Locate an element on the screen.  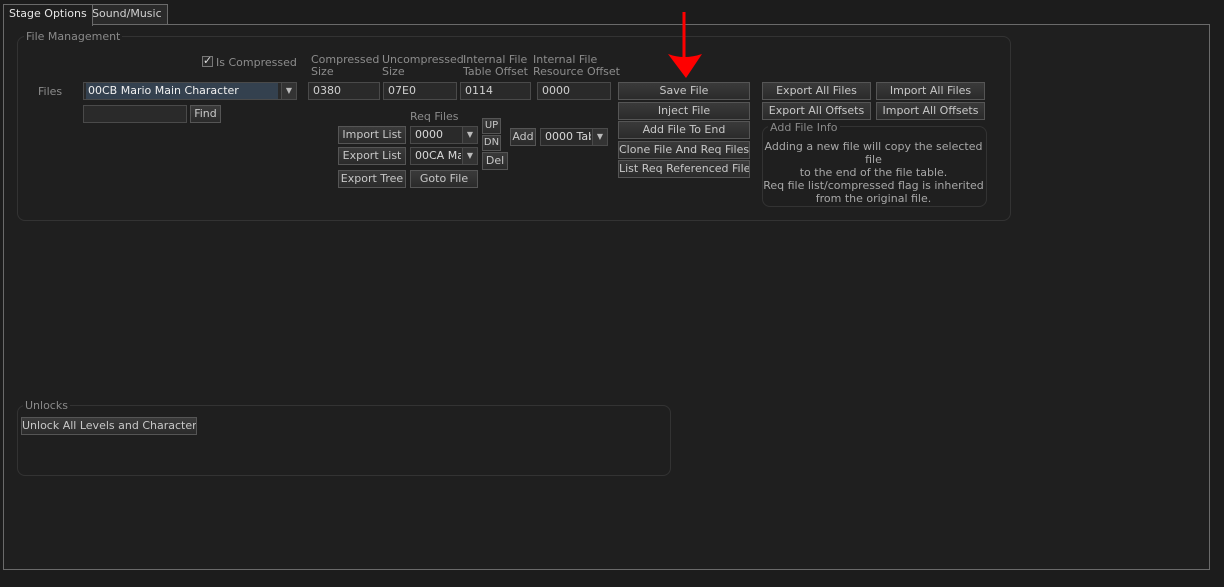
is-compressed-label: Is Compressed is located at coordinates (256, 62).